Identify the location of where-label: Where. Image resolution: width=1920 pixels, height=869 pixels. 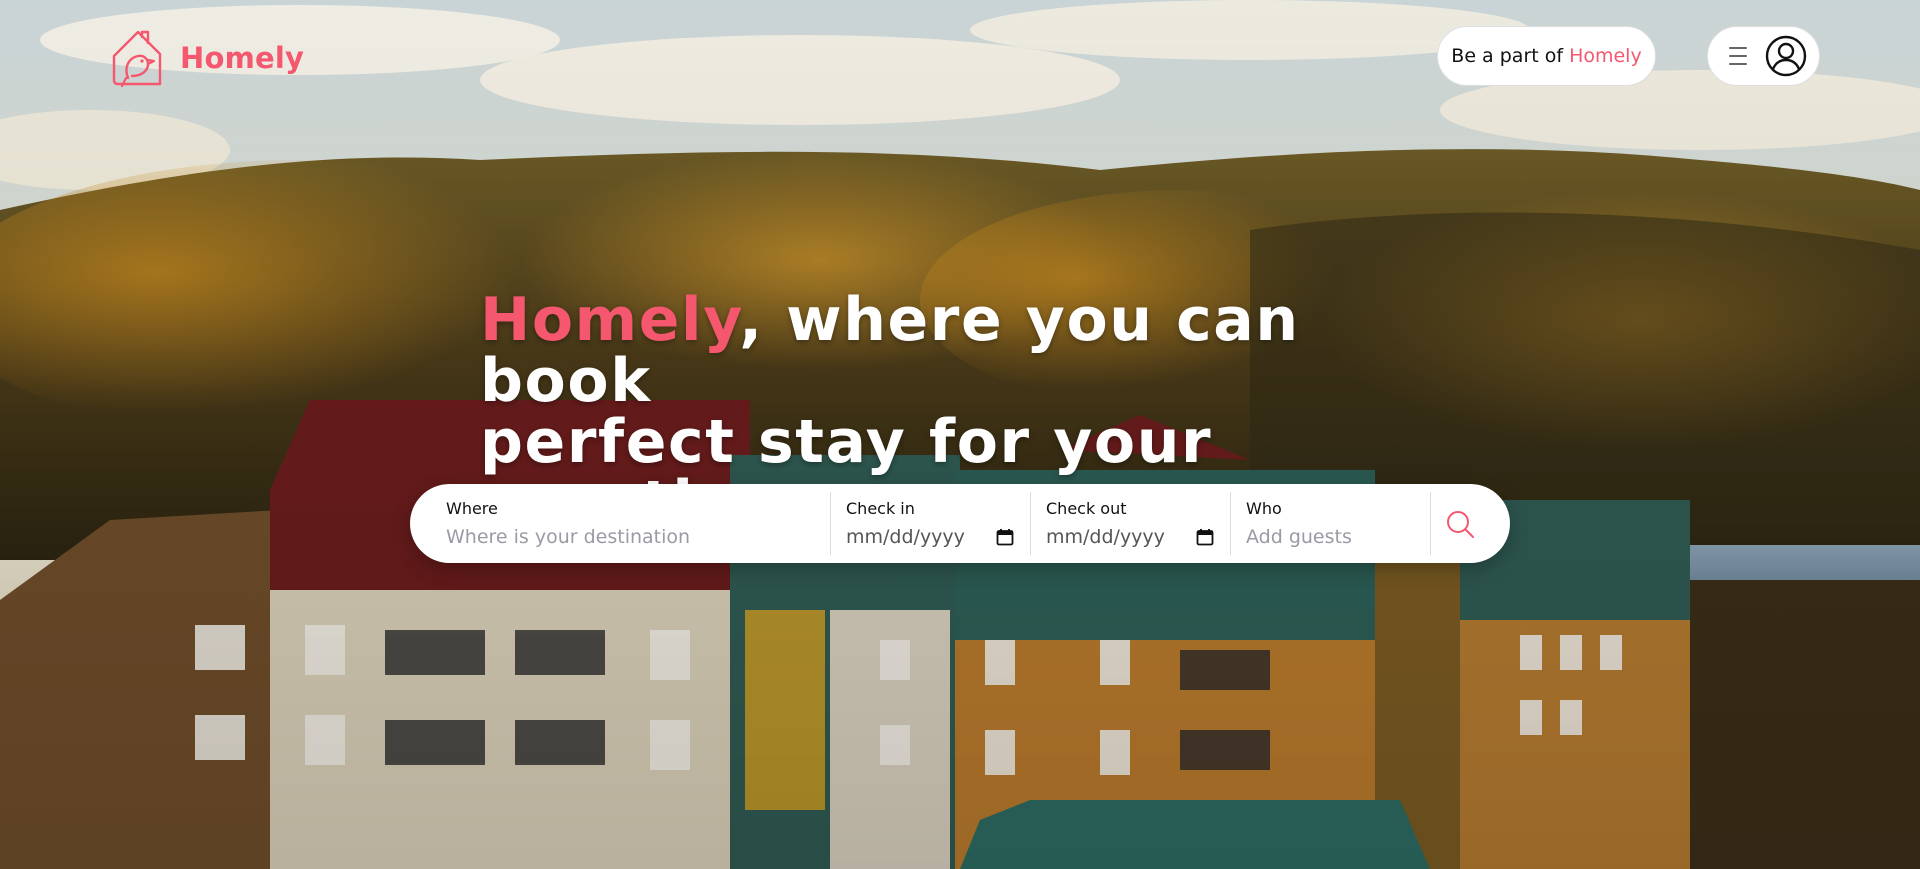
(472, 508).